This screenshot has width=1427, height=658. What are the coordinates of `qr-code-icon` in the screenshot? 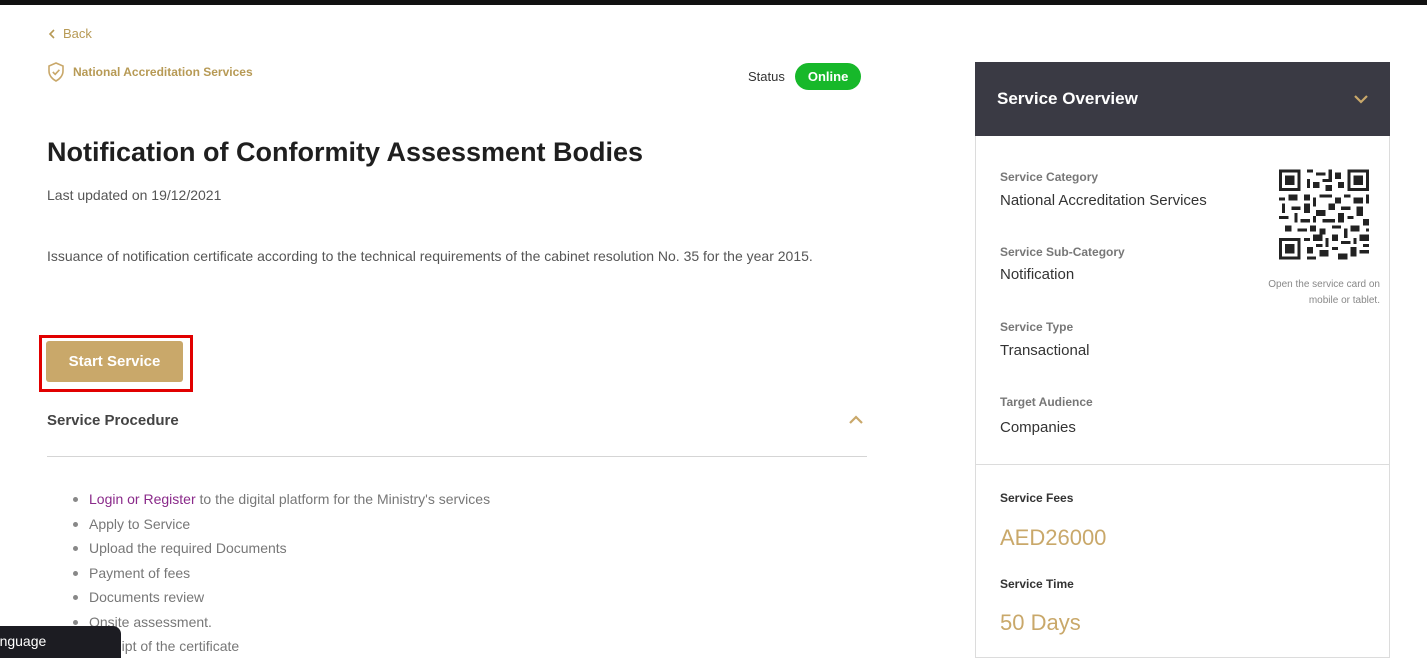 It's located at (1324, 214).